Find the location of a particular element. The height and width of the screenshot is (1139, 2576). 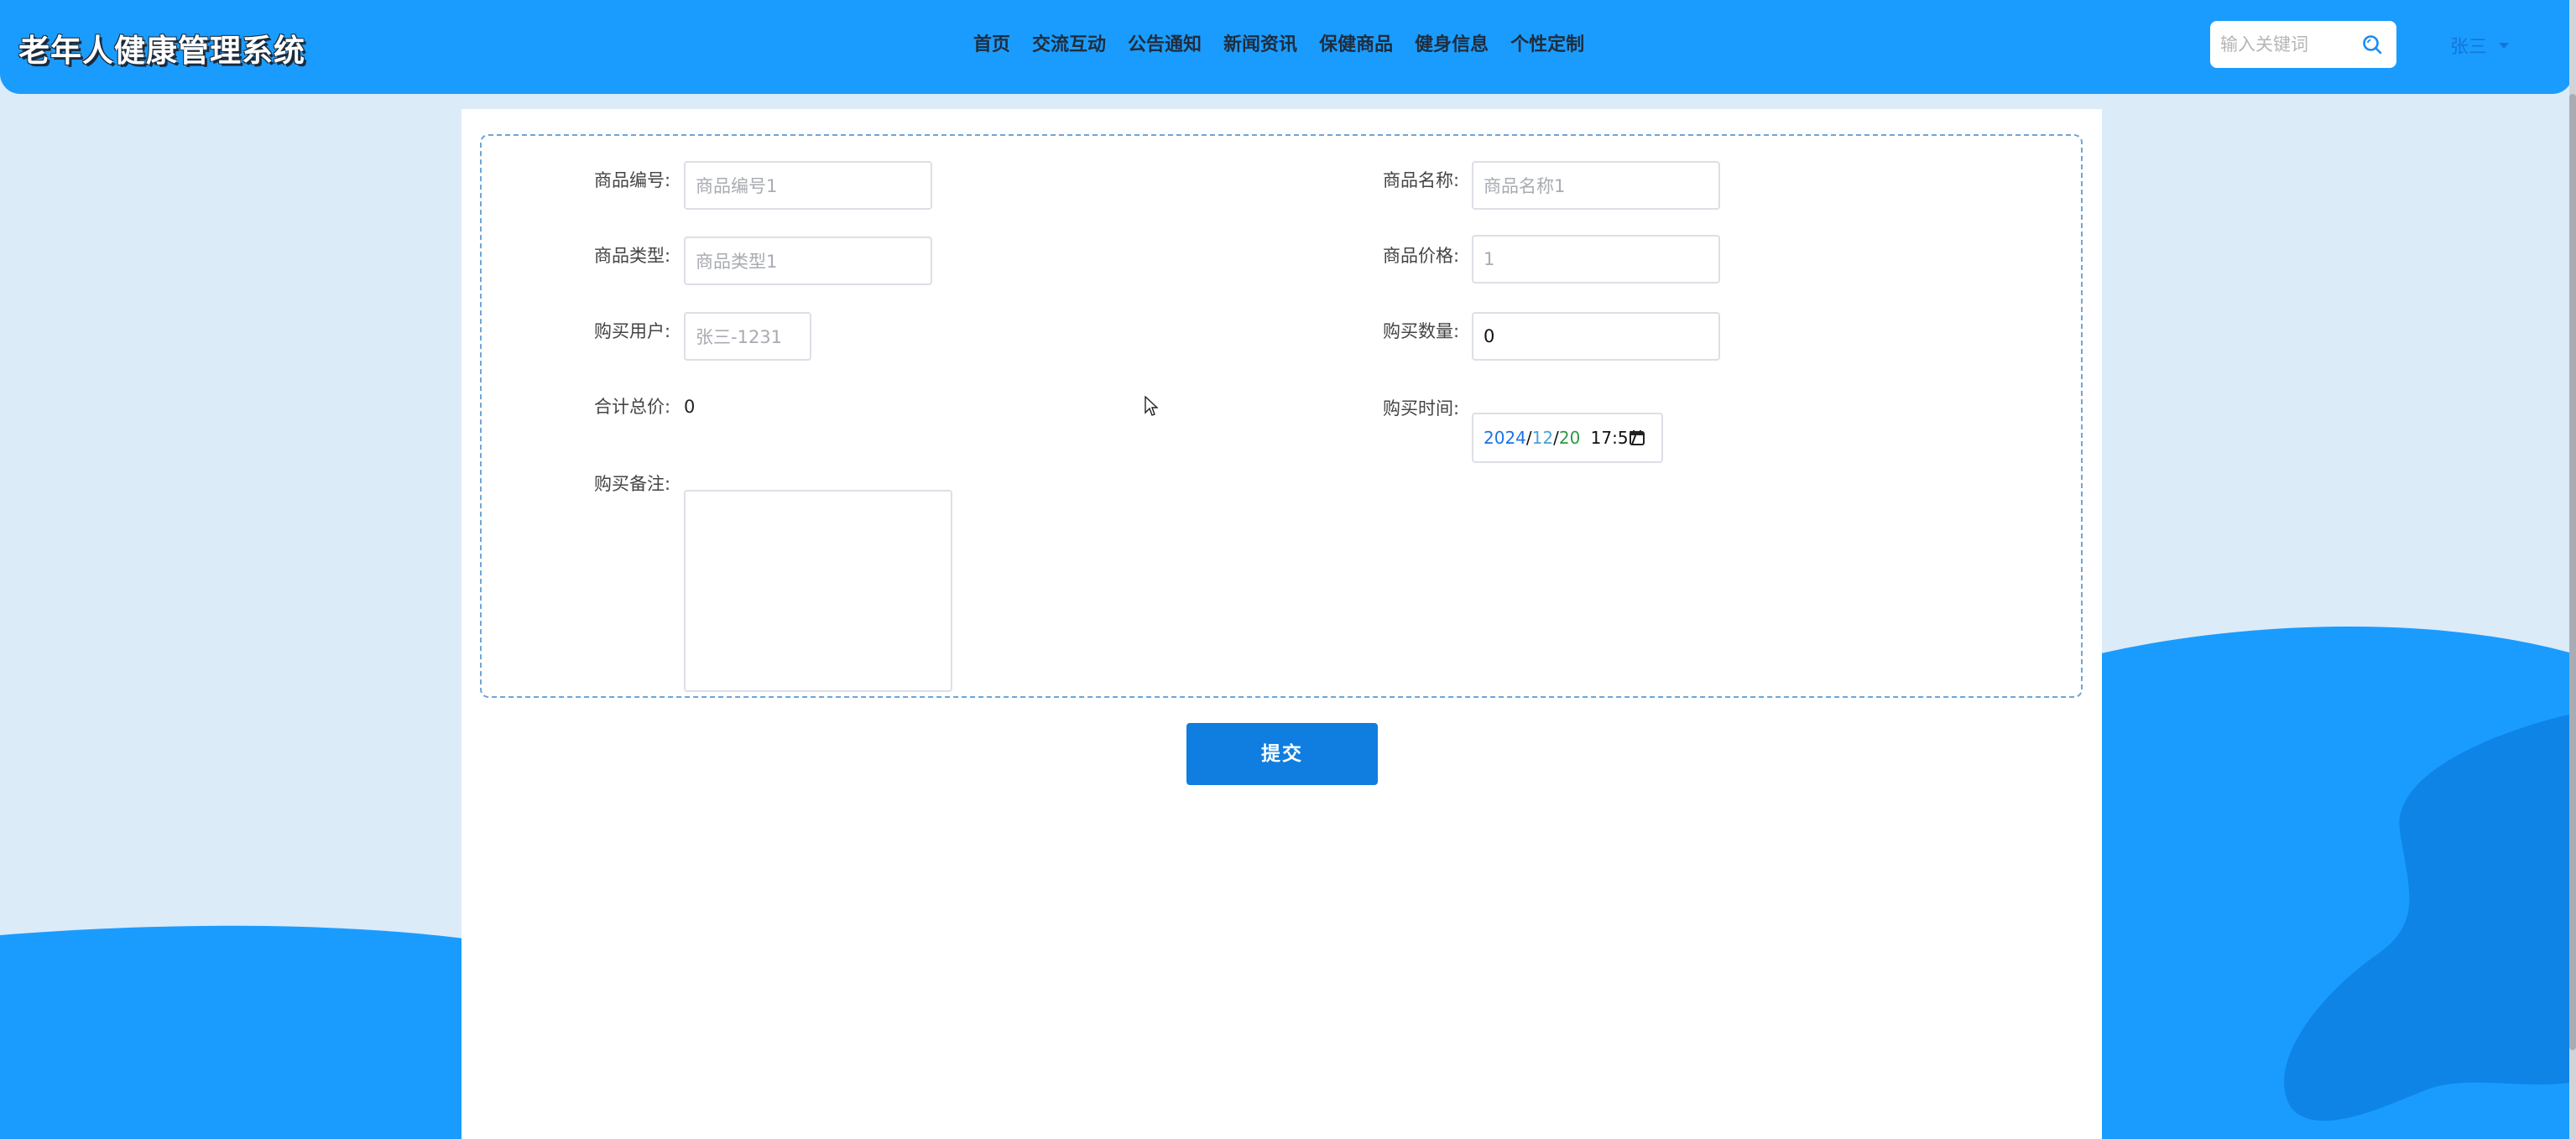

goods-no-label: 商品编号: is located at coordinates (632, 180).